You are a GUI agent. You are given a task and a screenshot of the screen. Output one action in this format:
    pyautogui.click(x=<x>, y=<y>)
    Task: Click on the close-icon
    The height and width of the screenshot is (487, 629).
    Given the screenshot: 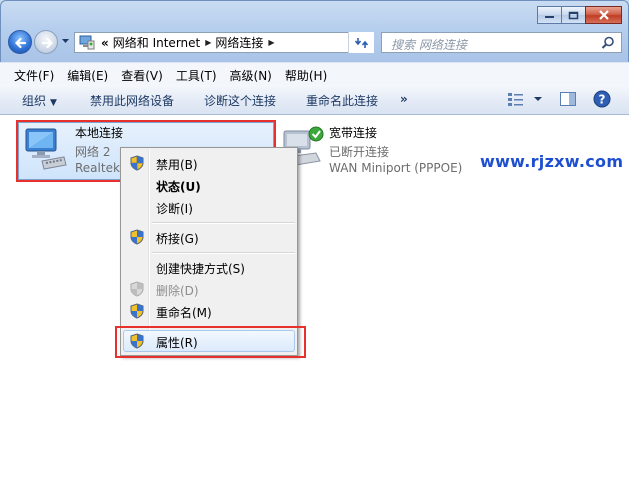 What is the action you would take?
    pyautogui.click(x=603, y=15)
    